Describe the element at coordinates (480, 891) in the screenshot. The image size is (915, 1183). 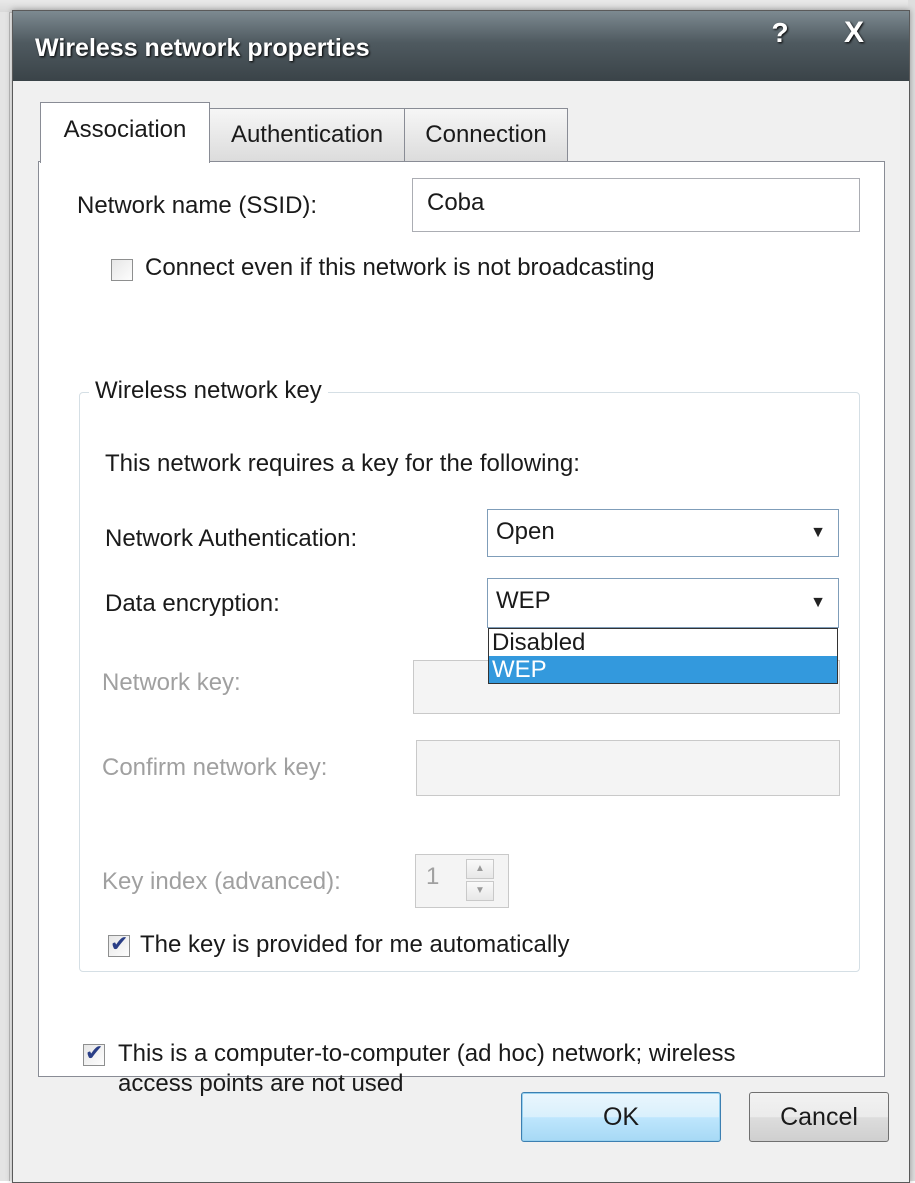
I see `spin-down-icon: ▼` at that location.